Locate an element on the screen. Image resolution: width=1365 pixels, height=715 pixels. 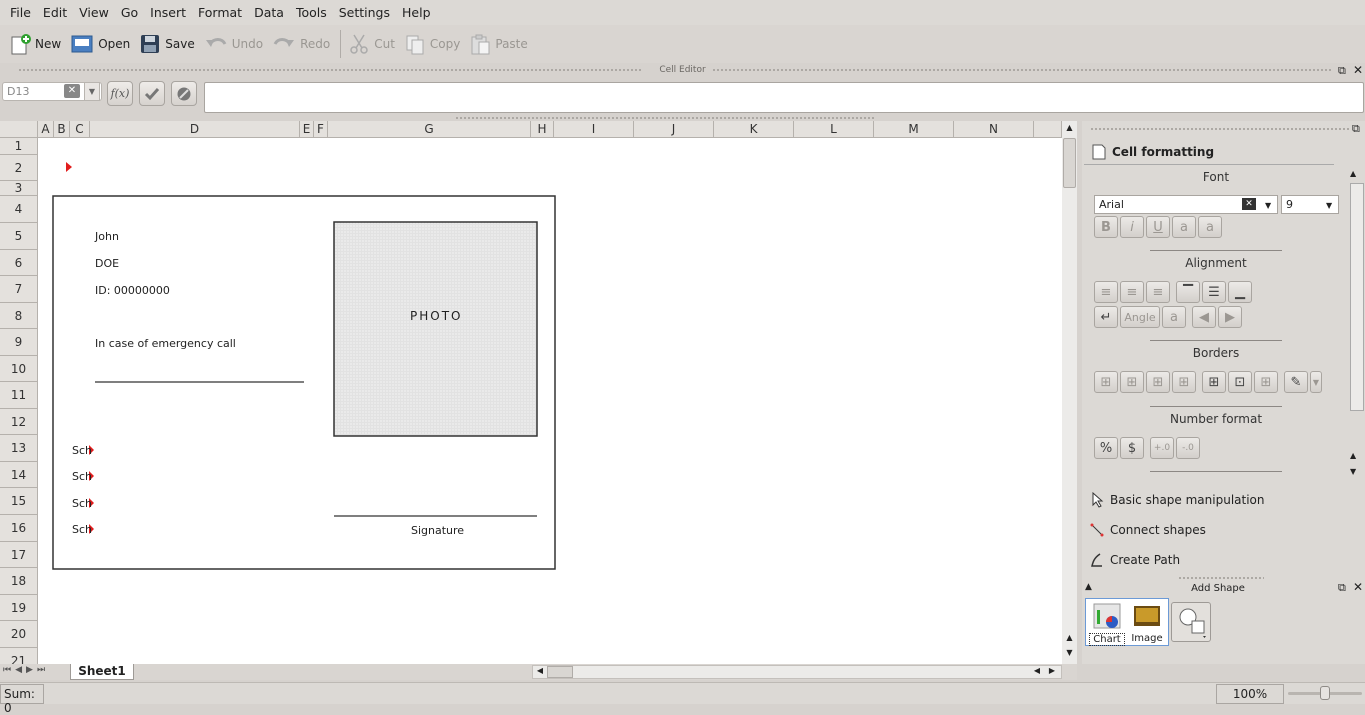
align-right-button: ≡ is located at coordinates (1158, 292).